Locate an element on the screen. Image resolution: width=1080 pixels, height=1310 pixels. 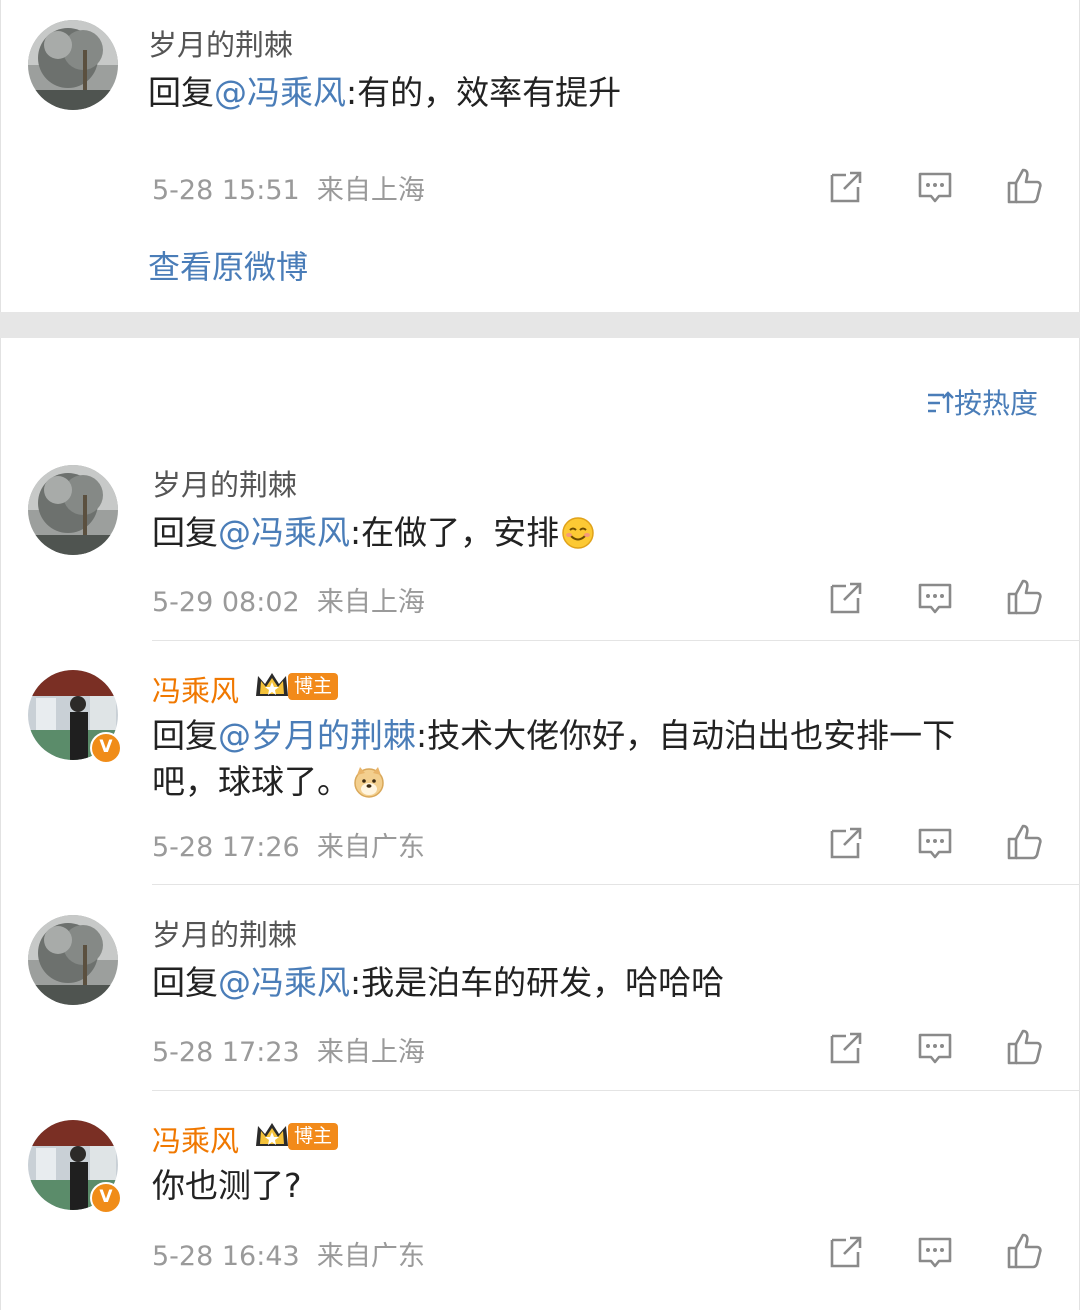
timestamp: 5-28 16:43 is located at coordinates (226, 1256).